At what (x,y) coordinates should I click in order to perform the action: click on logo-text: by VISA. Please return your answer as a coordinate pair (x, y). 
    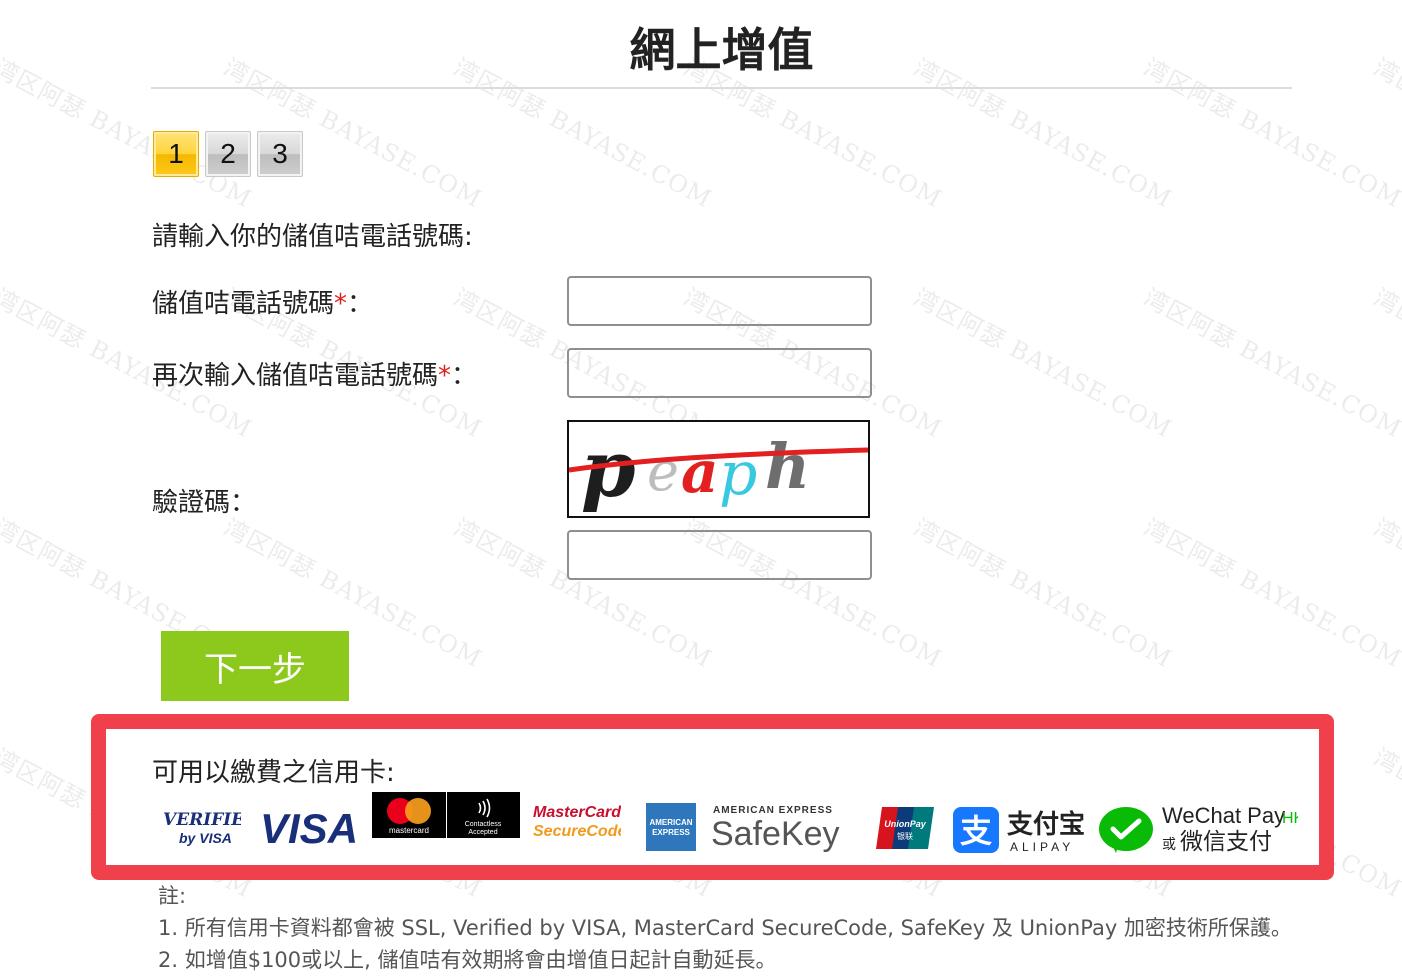
    Looking at the image, I should click on (205, 838).